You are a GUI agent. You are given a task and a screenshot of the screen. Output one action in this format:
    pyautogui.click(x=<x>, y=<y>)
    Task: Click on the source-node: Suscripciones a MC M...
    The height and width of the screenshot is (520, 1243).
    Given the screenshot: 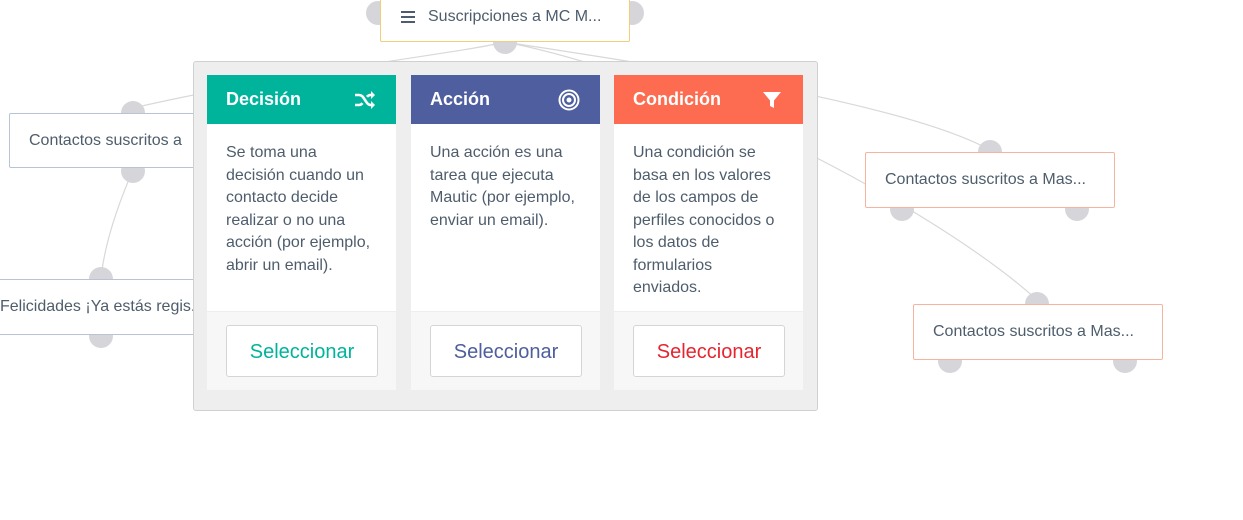 What is the action you would take?
    pyautogui.click(x=505, y=21)
    